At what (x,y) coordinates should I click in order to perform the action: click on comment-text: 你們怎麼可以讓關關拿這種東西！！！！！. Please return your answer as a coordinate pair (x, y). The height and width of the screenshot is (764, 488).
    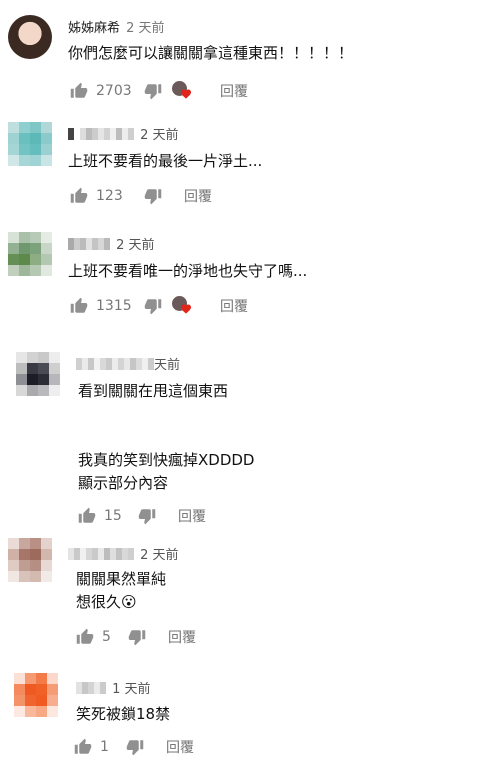
    Looking at the image, I should click on (211, 53).